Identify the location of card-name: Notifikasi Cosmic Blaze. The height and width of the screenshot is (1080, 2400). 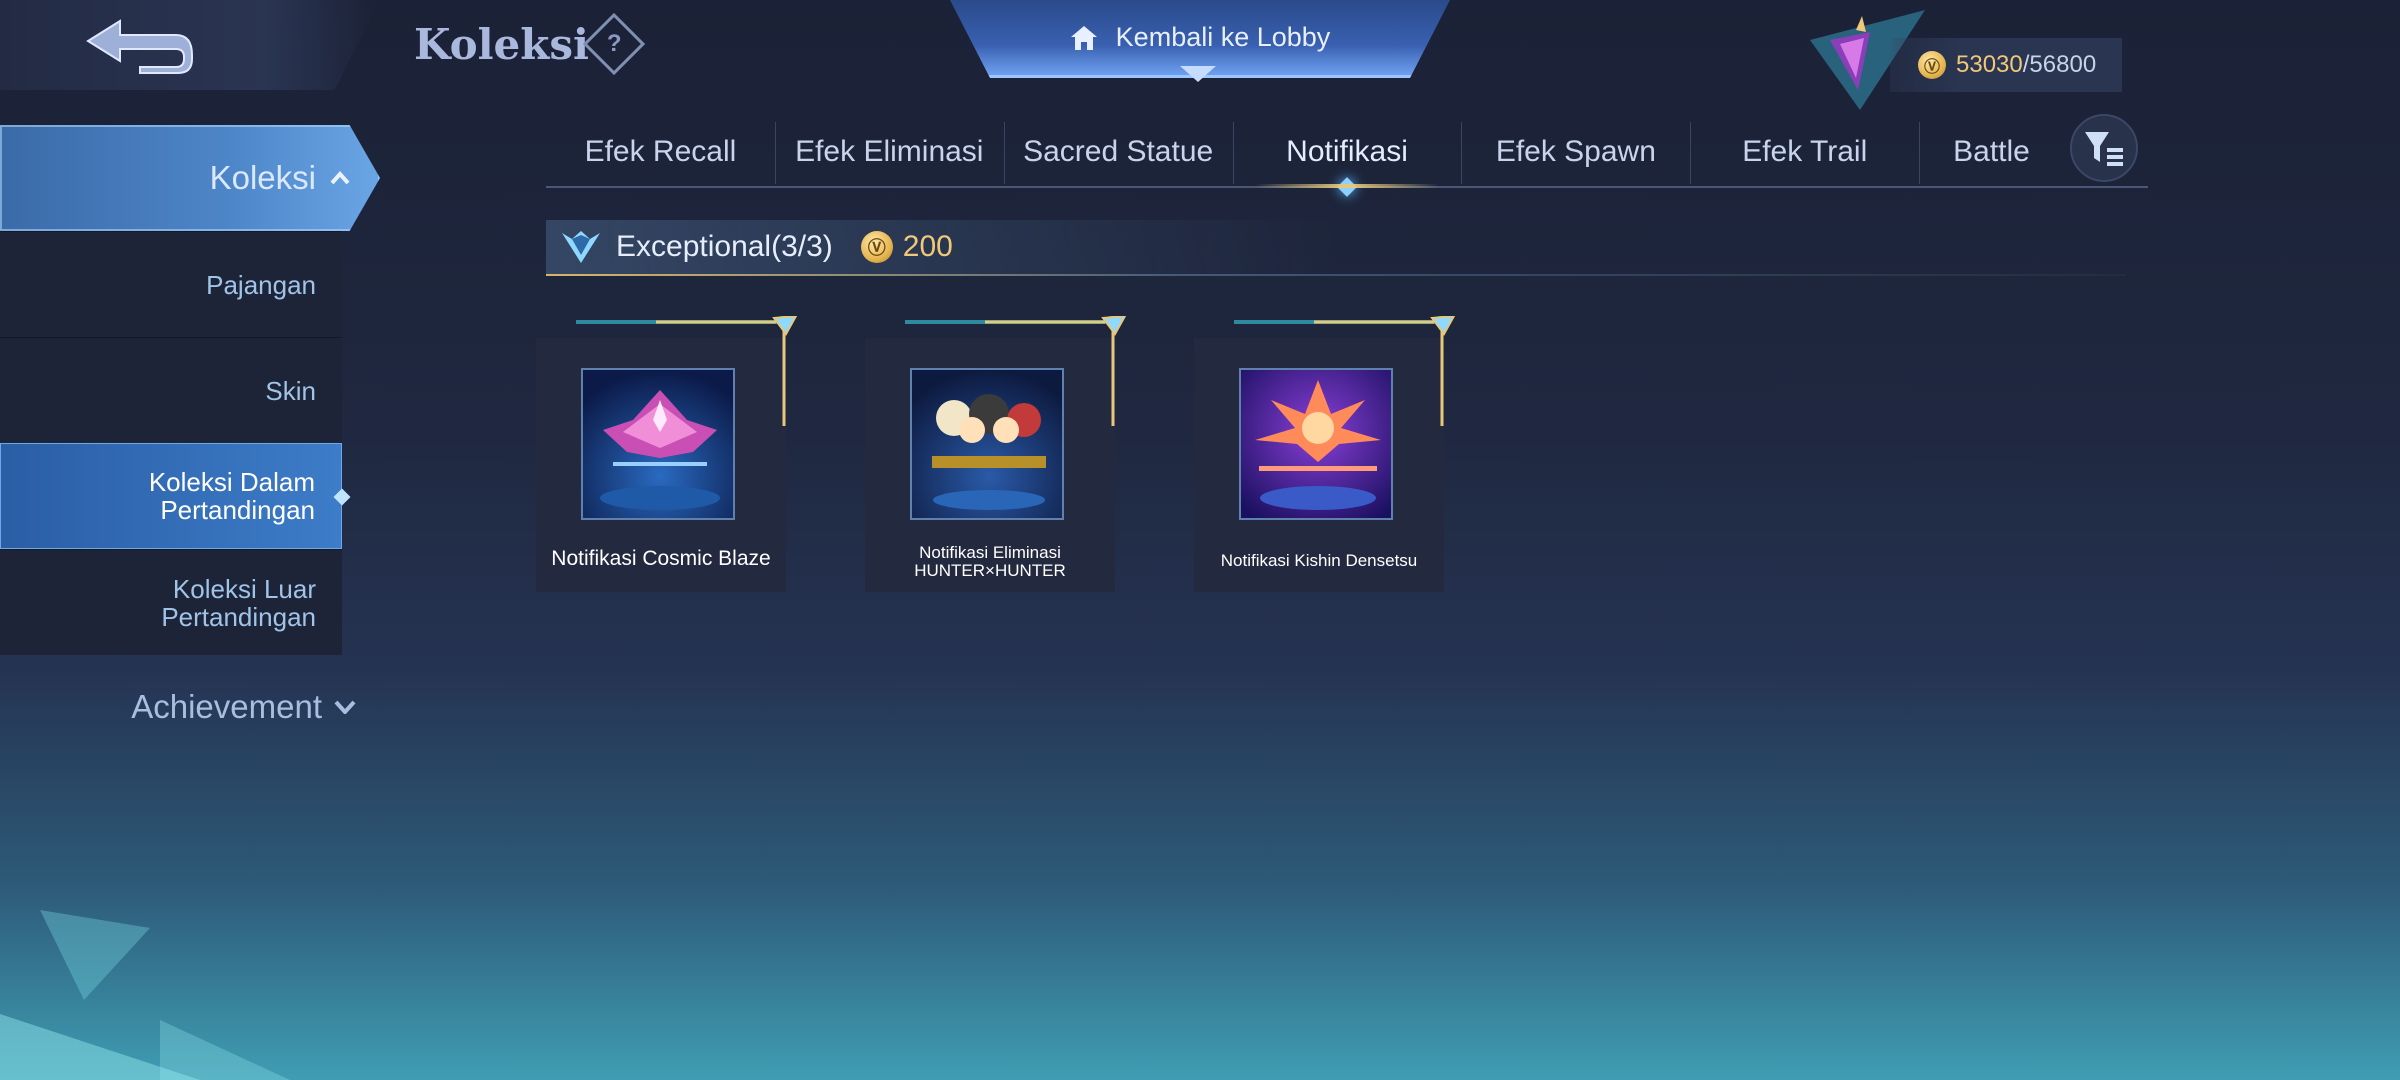
(661, 558).